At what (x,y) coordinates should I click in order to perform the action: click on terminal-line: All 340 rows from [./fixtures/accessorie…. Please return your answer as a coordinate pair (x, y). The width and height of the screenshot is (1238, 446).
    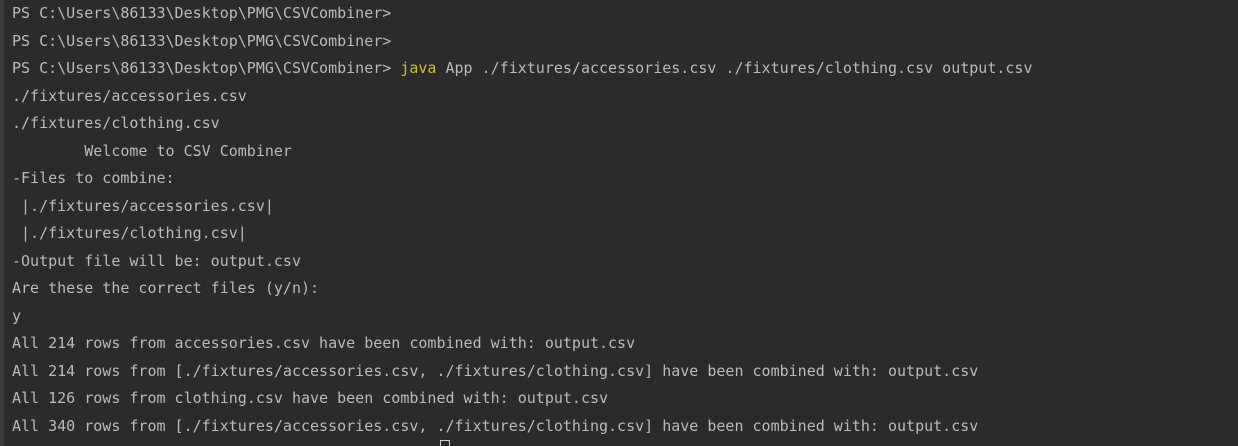
    Looking at the image, I should click on (495, 425).